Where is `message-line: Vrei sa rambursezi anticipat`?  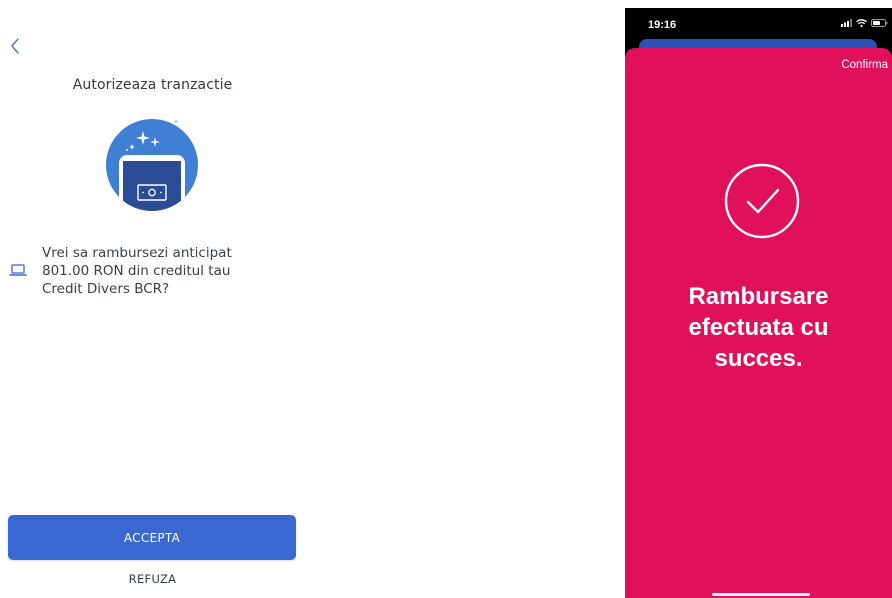
message-line: Vrei sa rambursezi anticipat is located at coordinates (137, 253).